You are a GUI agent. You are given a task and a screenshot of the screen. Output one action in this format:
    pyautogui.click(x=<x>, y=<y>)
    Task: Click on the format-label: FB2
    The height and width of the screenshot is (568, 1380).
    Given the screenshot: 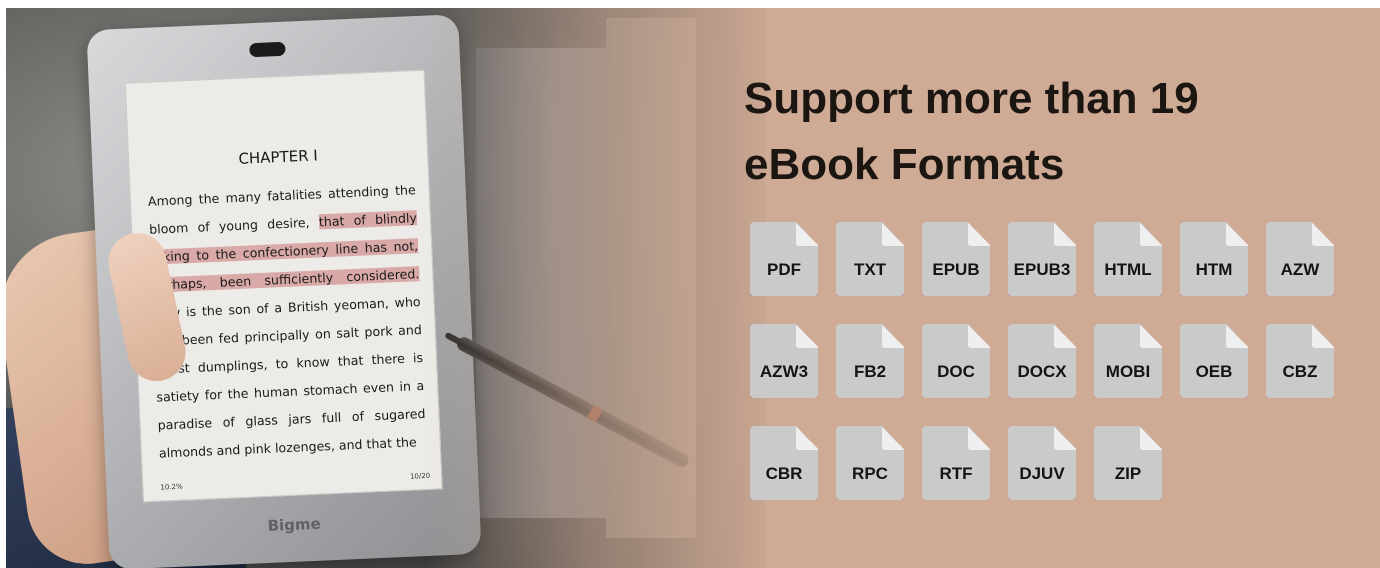 What is the action you would take?
    pyautogui.click(x=870, y=371)
    